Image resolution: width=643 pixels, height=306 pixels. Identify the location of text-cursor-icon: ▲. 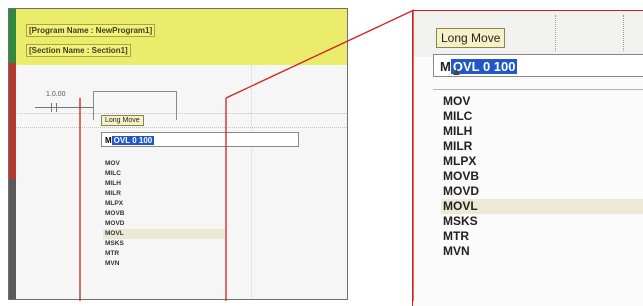
(456, 72).